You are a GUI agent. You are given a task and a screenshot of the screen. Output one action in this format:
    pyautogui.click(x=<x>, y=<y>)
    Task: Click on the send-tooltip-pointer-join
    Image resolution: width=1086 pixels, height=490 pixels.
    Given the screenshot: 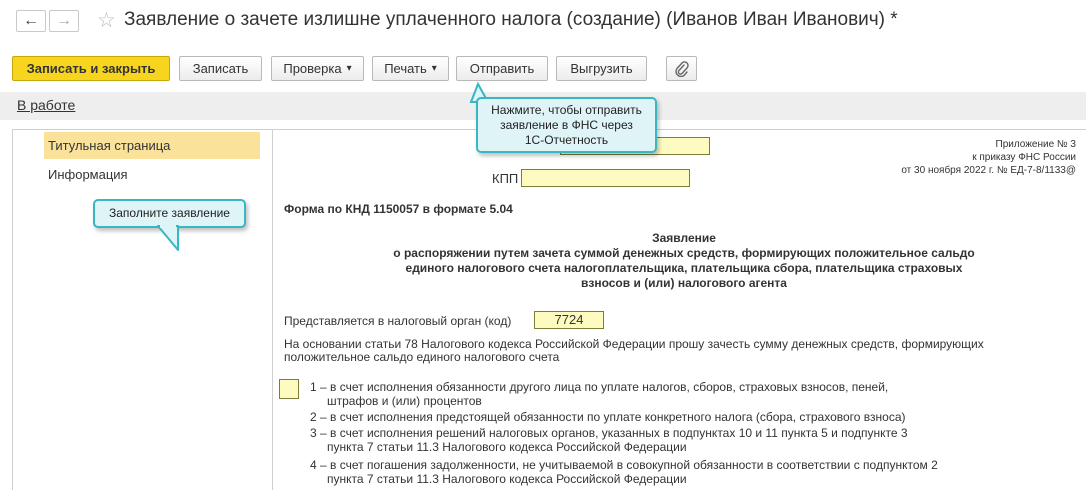 What is the action you would take?
    pyautogui.click(x=486, y=109)
    